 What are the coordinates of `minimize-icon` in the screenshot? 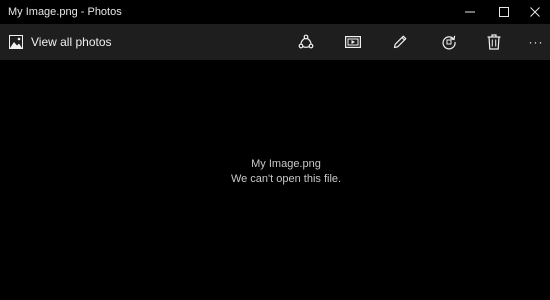 It's located at (469, 12).